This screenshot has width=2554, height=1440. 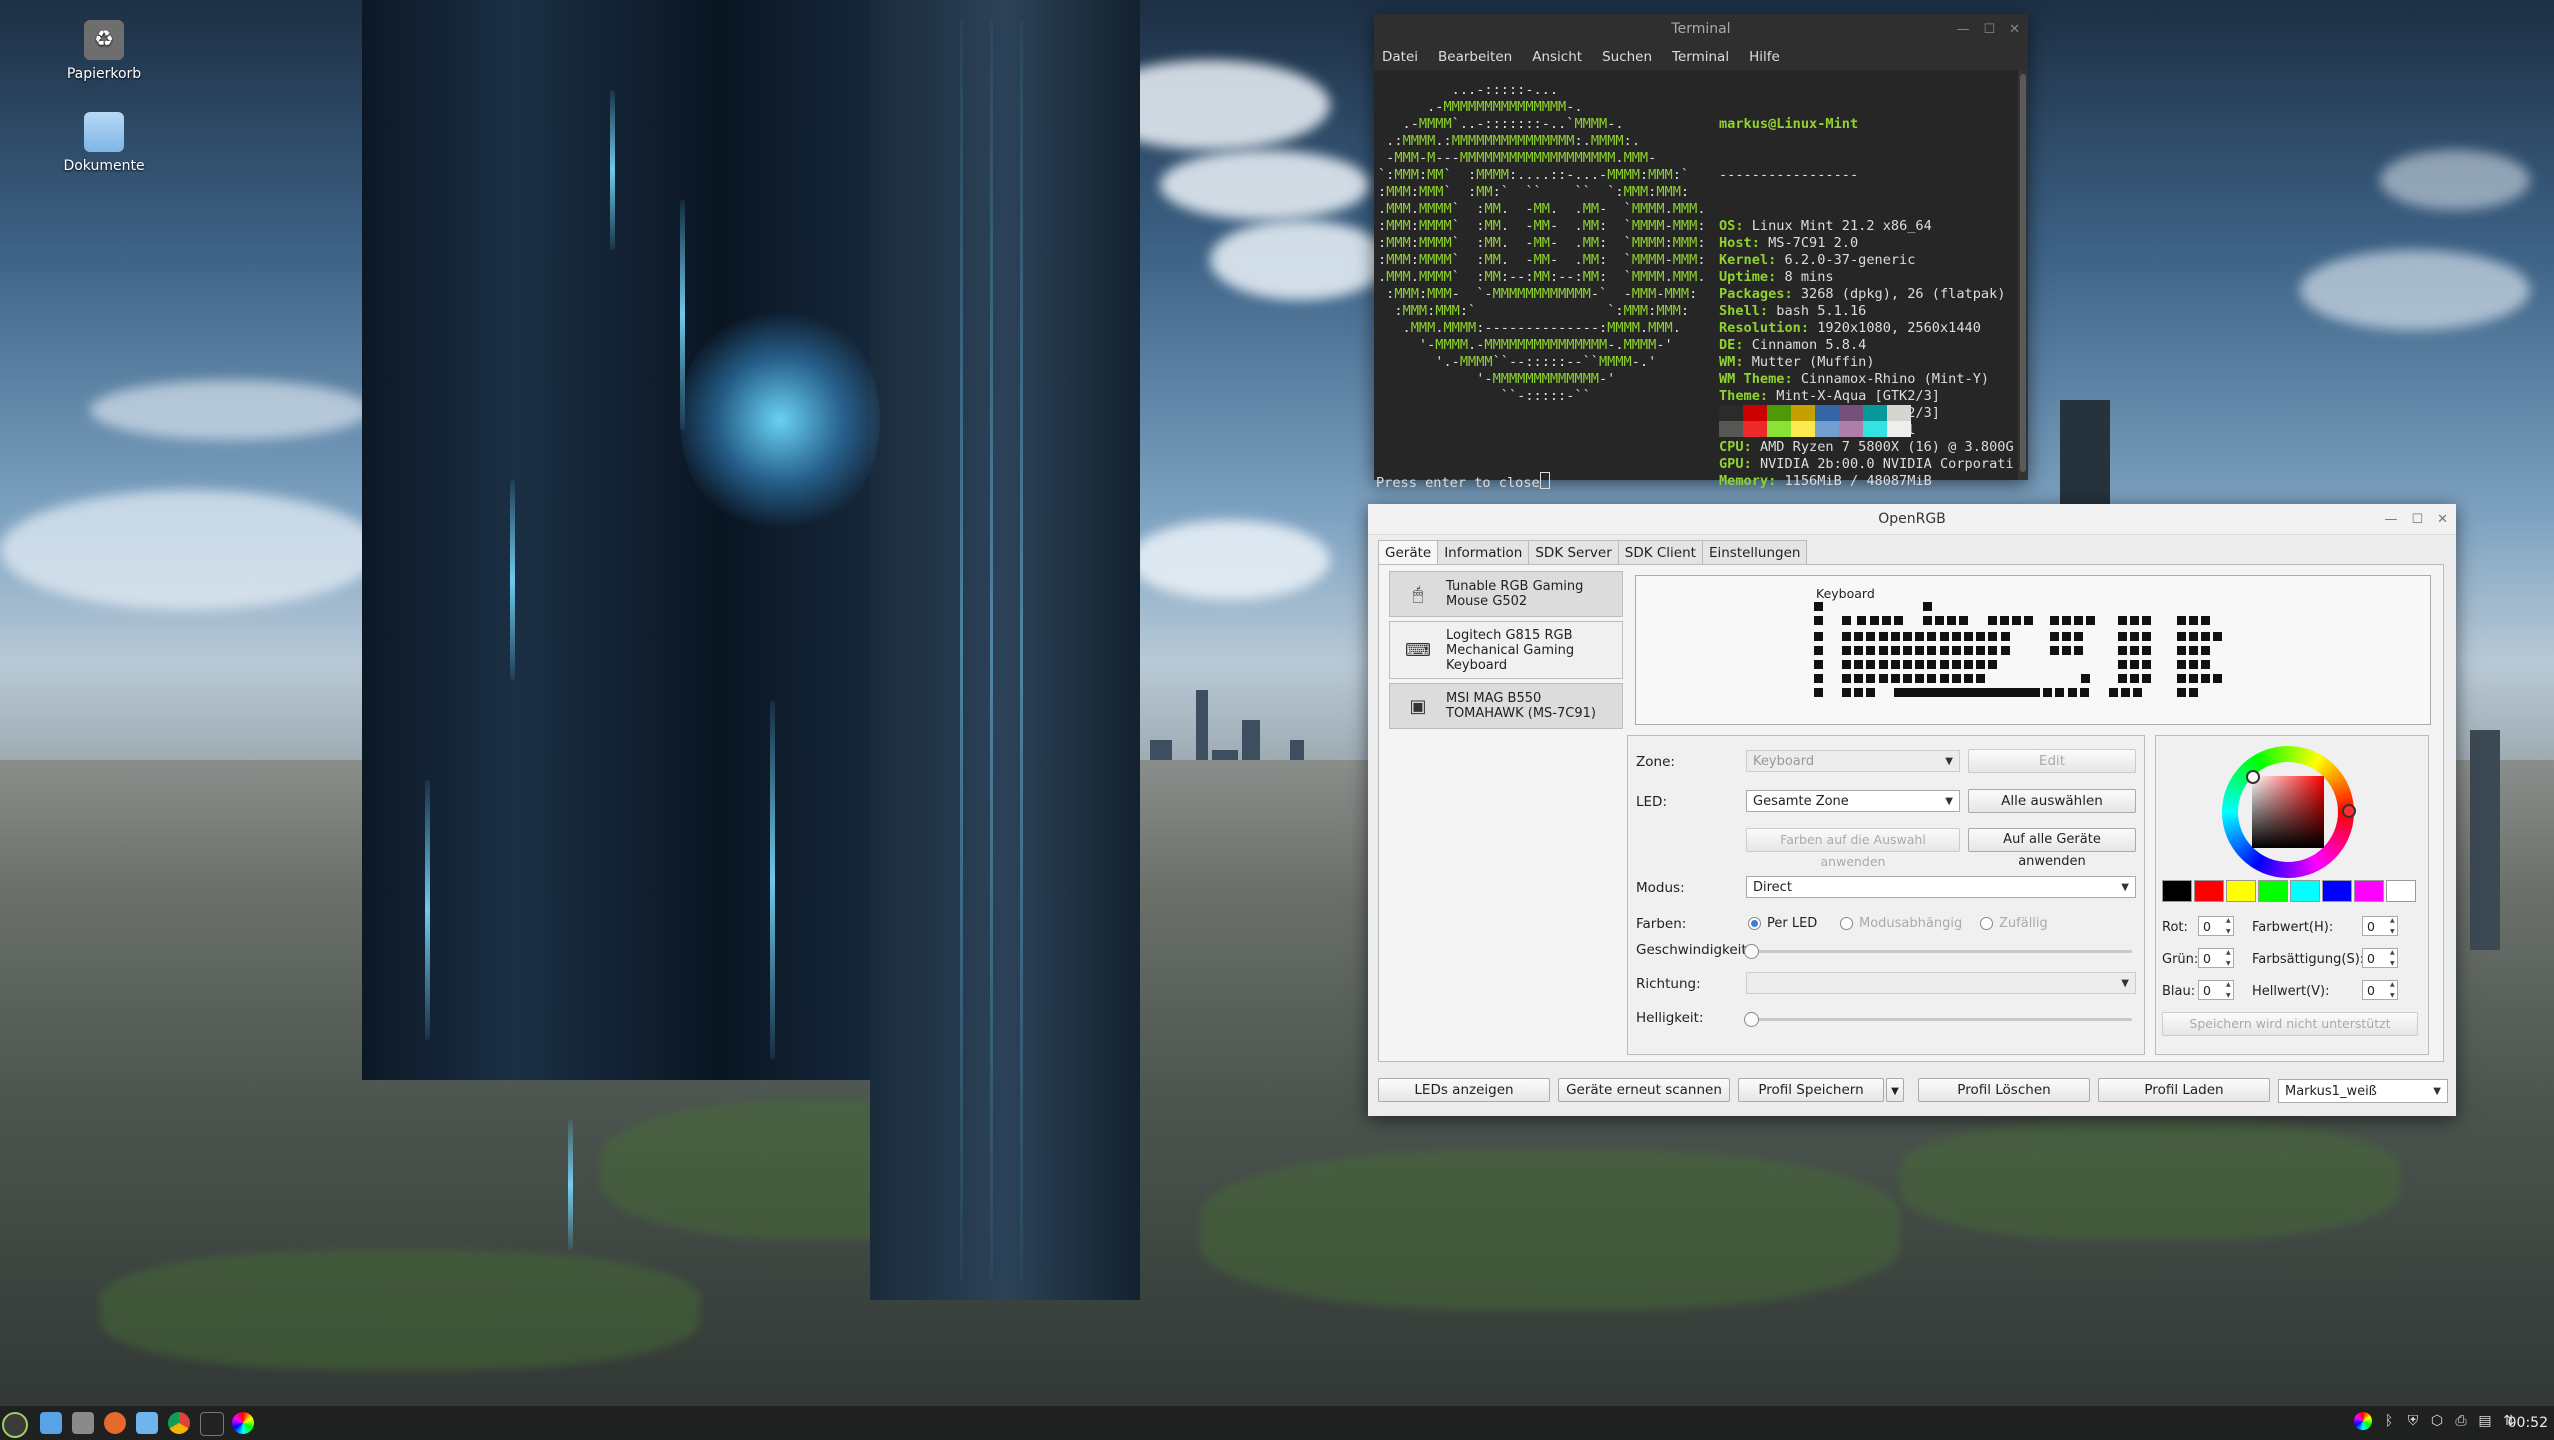 I want to click on clock: 00:52, so click(x=2528, y=1423).